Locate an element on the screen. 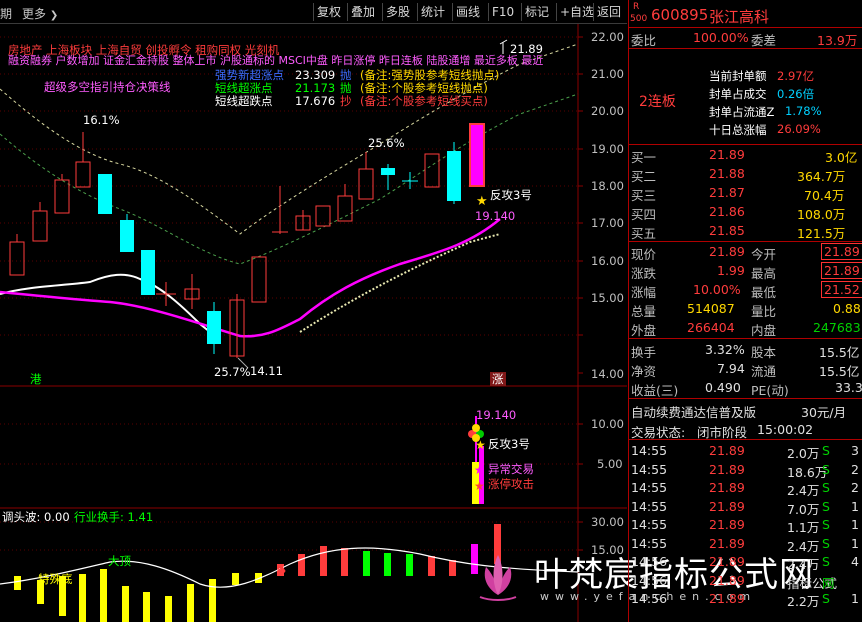 Image resolution: width=862 pixels, height=622 pixels. price-tick: 20.00 is located at coordinates (607, 111).